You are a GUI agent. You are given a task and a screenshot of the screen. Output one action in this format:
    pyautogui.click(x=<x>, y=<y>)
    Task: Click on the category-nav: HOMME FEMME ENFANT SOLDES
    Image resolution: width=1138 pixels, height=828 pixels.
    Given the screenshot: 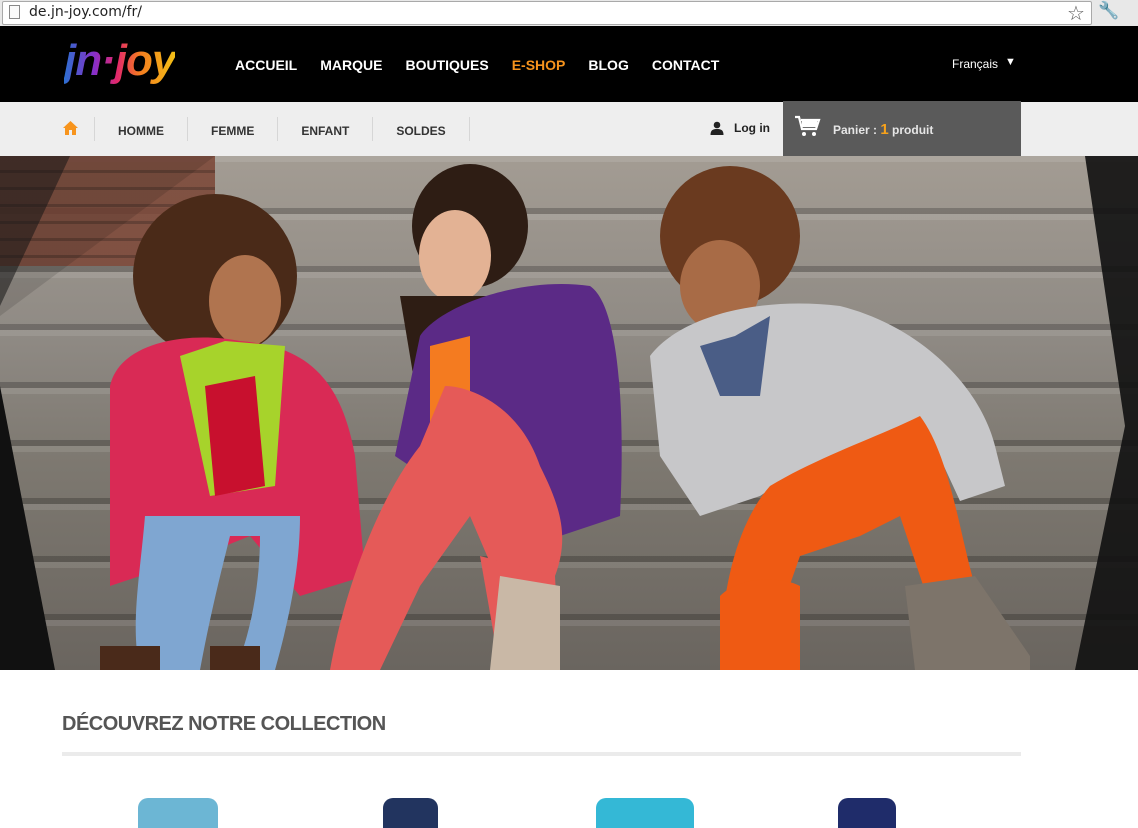 What is the action you would take?
    pyautogui.click(x=282, y=129)
    